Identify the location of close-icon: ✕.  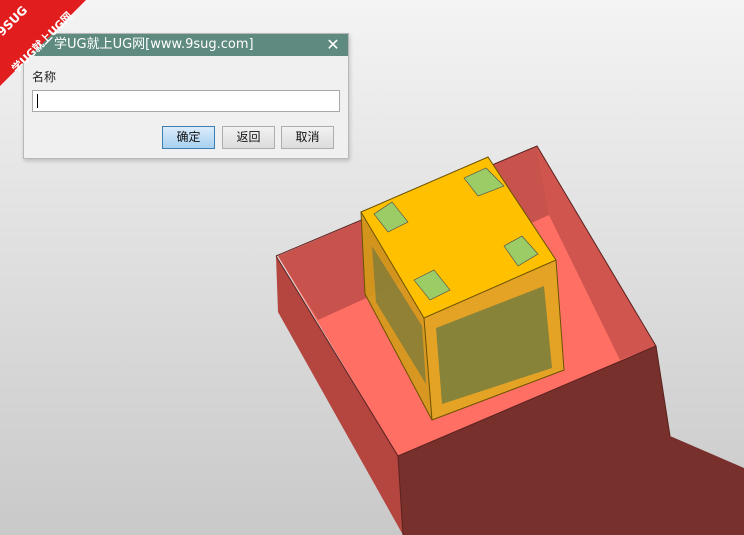
(333, 45).